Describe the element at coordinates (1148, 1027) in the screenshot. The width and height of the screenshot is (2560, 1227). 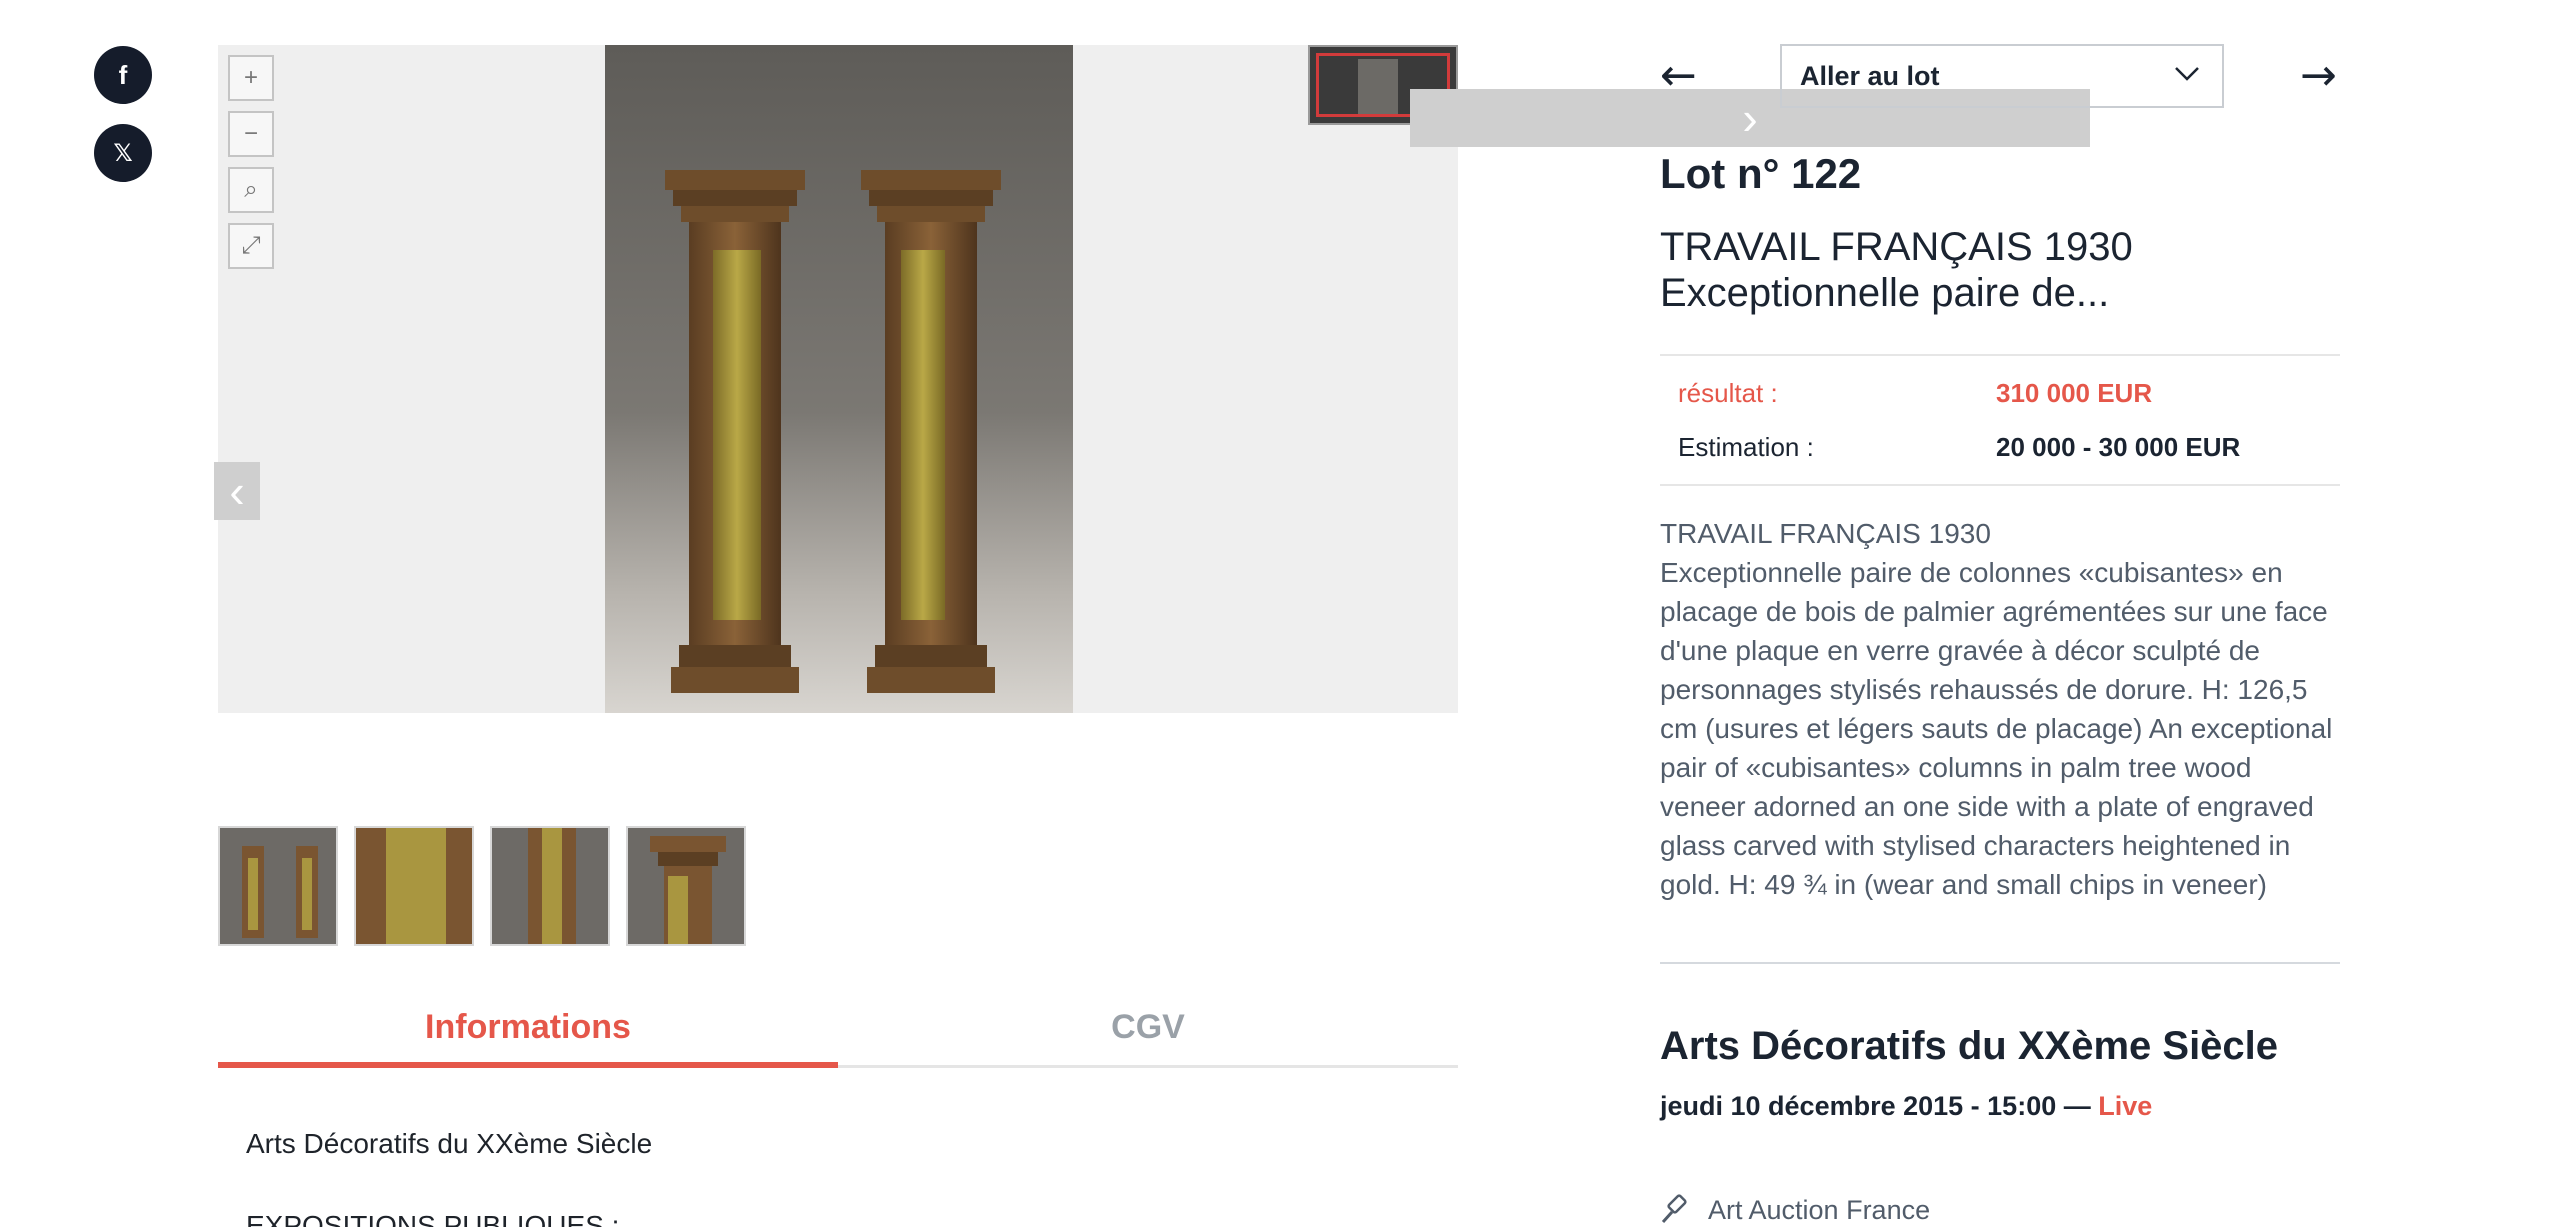
I see `tab-cgv: CGV` at that location.